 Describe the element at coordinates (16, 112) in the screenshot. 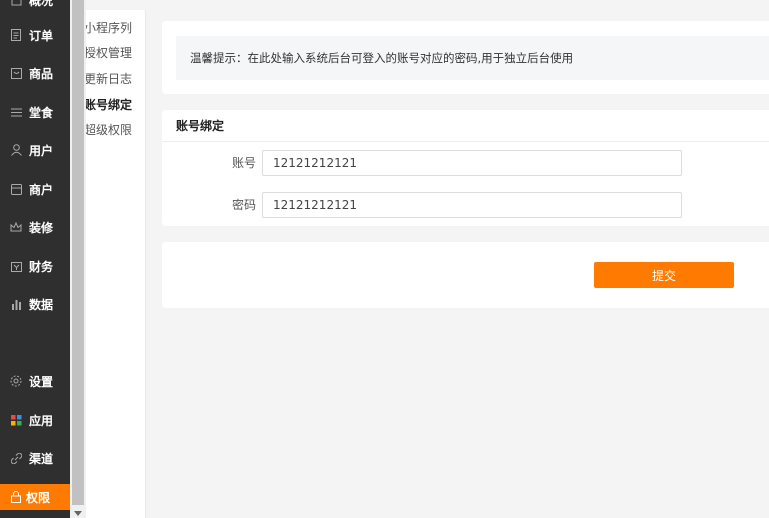

I see `menu-lines-icon` at that location.